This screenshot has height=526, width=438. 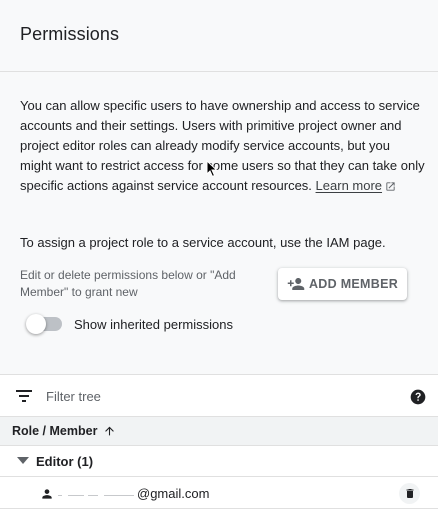 I want to click on filter-bar, so click(x=219, y=396).